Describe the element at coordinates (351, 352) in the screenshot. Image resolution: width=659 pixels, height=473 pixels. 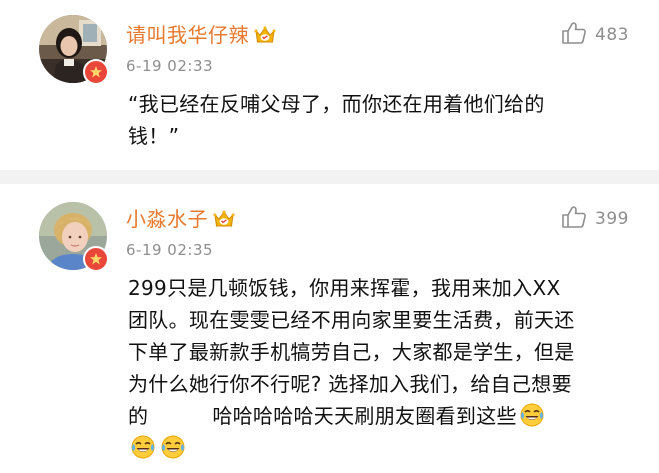
I see `comment-line: 下单了最新款手机犒劳自己，大家都是学生，但是` at that location.